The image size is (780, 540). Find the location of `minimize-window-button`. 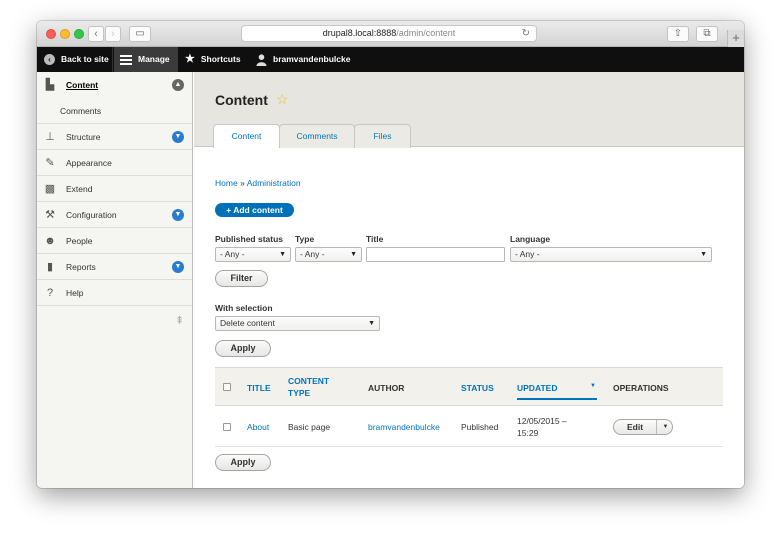

minimize-window-button is located at coordinates (65, 34).